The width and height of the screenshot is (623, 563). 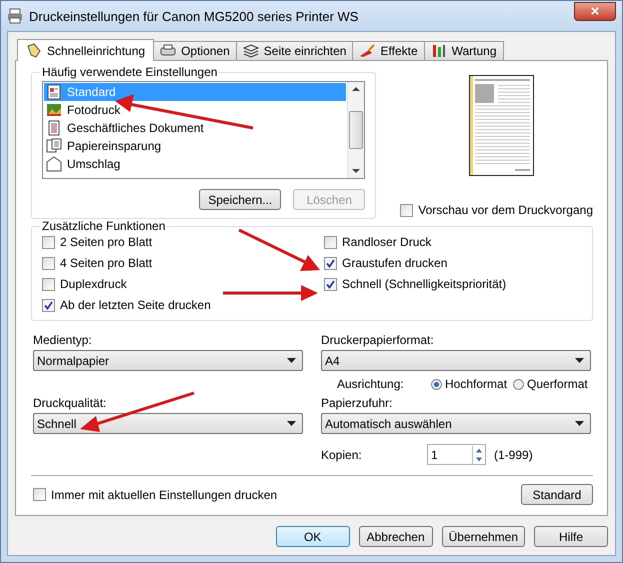 I want to click on field-label: Papierzufuhr:, so click(x=357, y=403).